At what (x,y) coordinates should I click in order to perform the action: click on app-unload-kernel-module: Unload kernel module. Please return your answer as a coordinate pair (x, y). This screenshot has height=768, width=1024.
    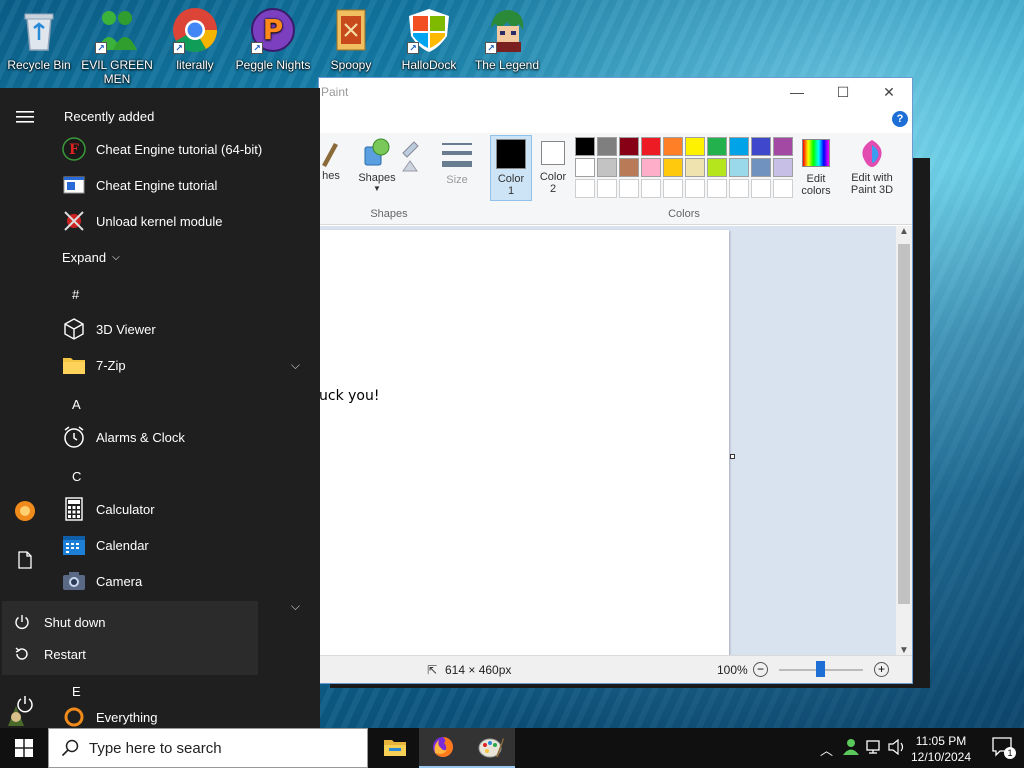
    Looking at the image, I should click on (184, 221).